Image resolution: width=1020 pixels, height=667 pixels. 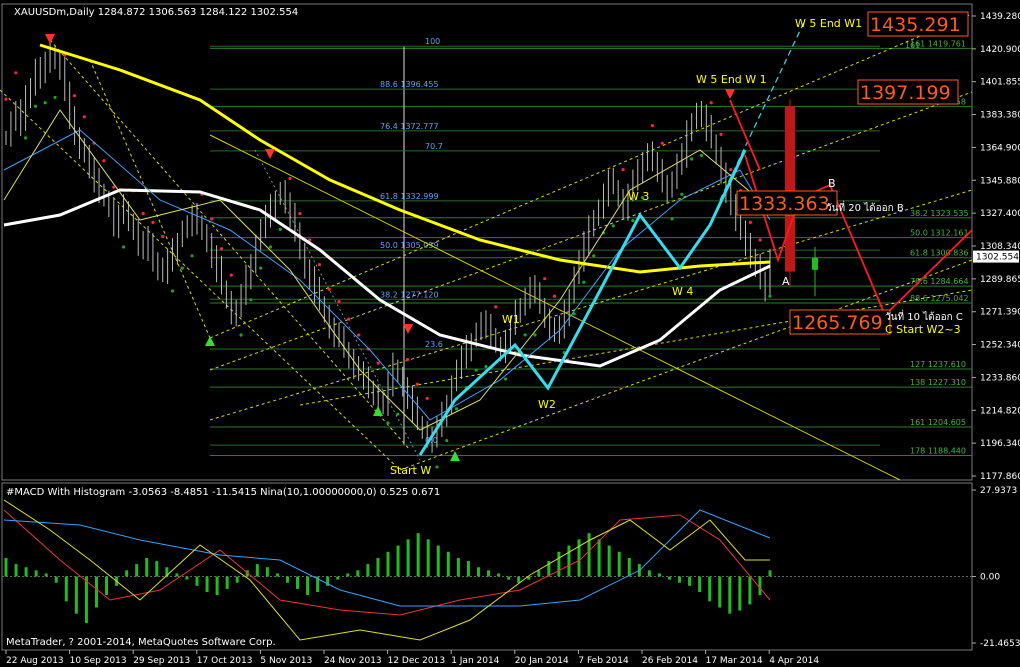 I want to click on fibo-level-label: 178 1188.440, so click(x=938, y=451).